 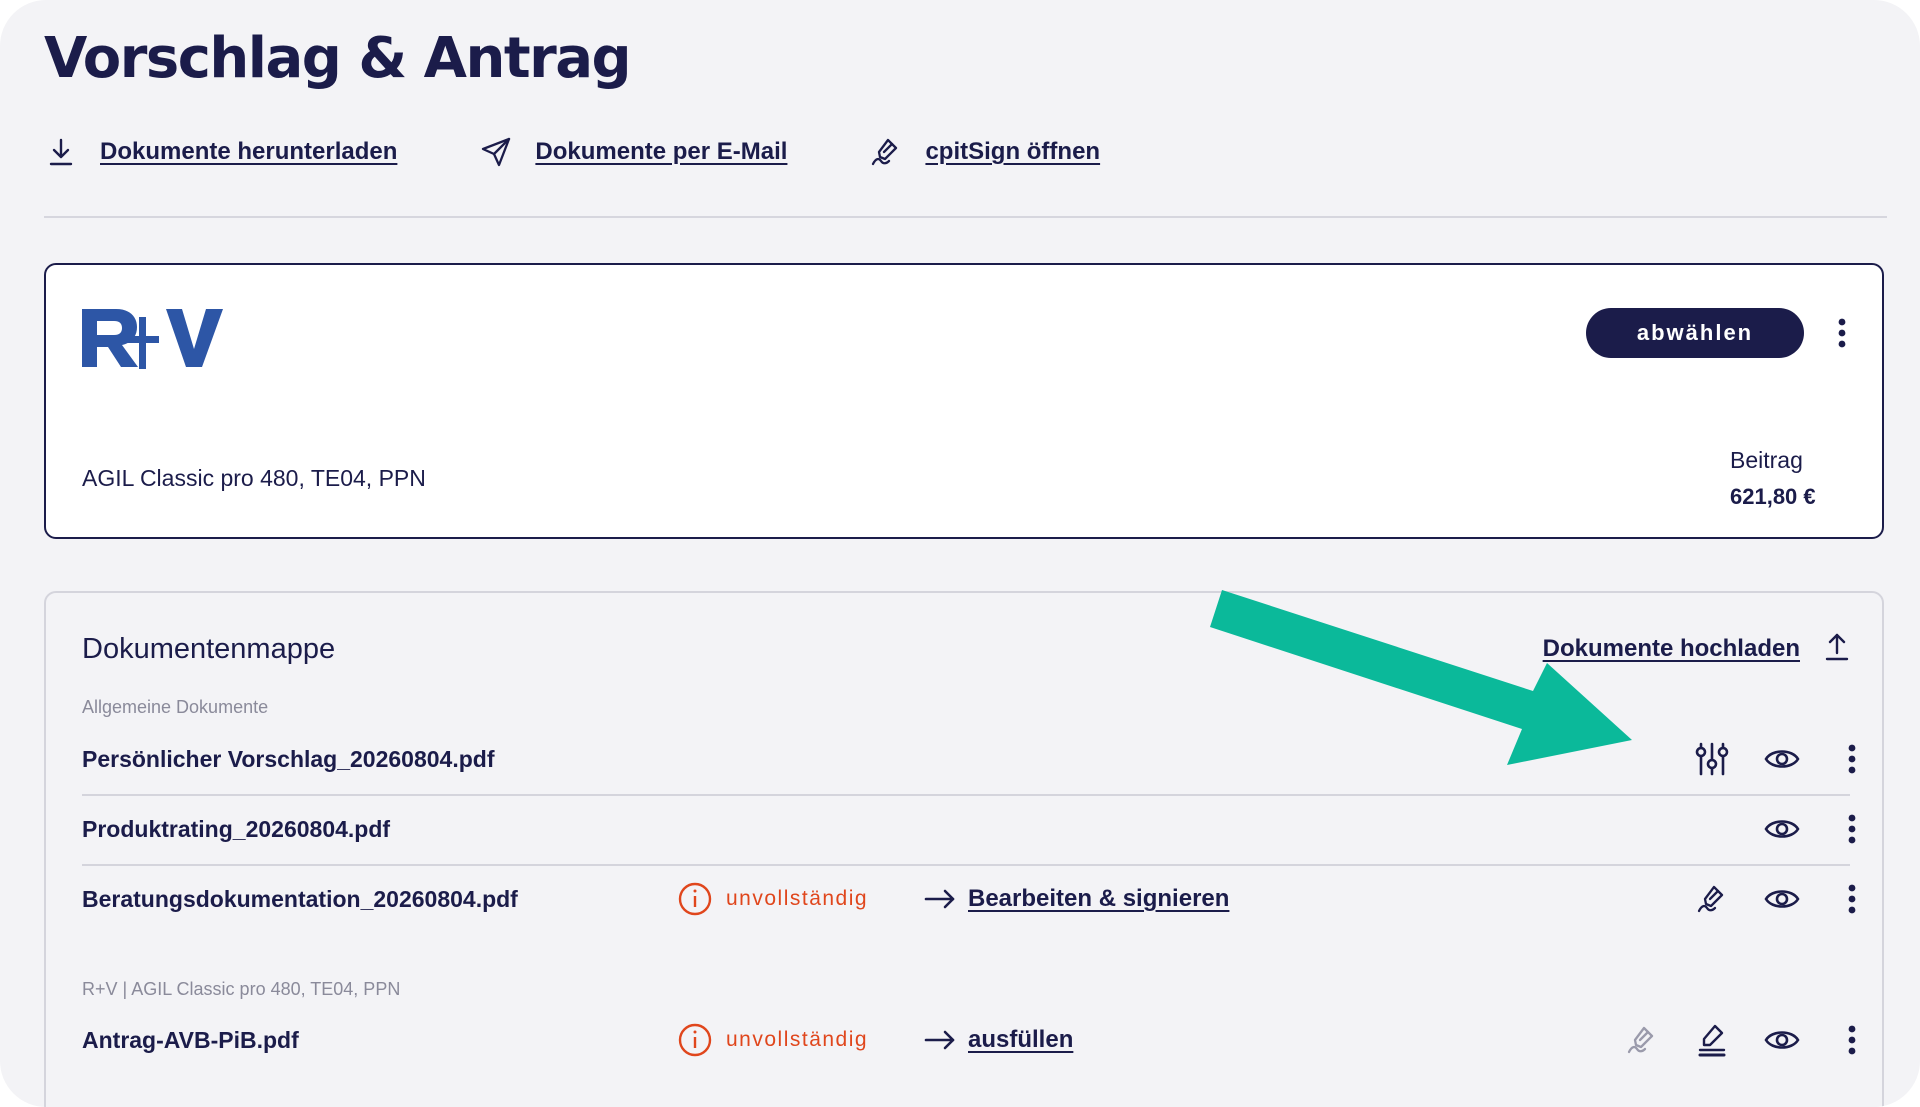 What do you see at coordinates (175, 707) in the screenshot?
I see `group-label-general: Allgemeine Dokumente` at bounding box center [175, 707].